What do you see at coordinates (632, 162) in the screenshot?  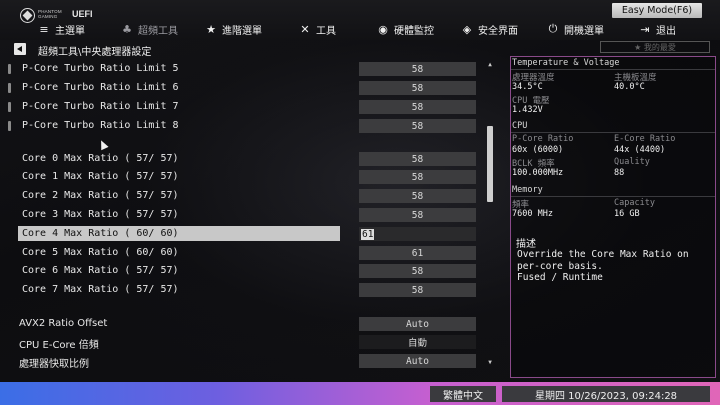 I see `quality-label: Quality` at bounding box center [632, 162].